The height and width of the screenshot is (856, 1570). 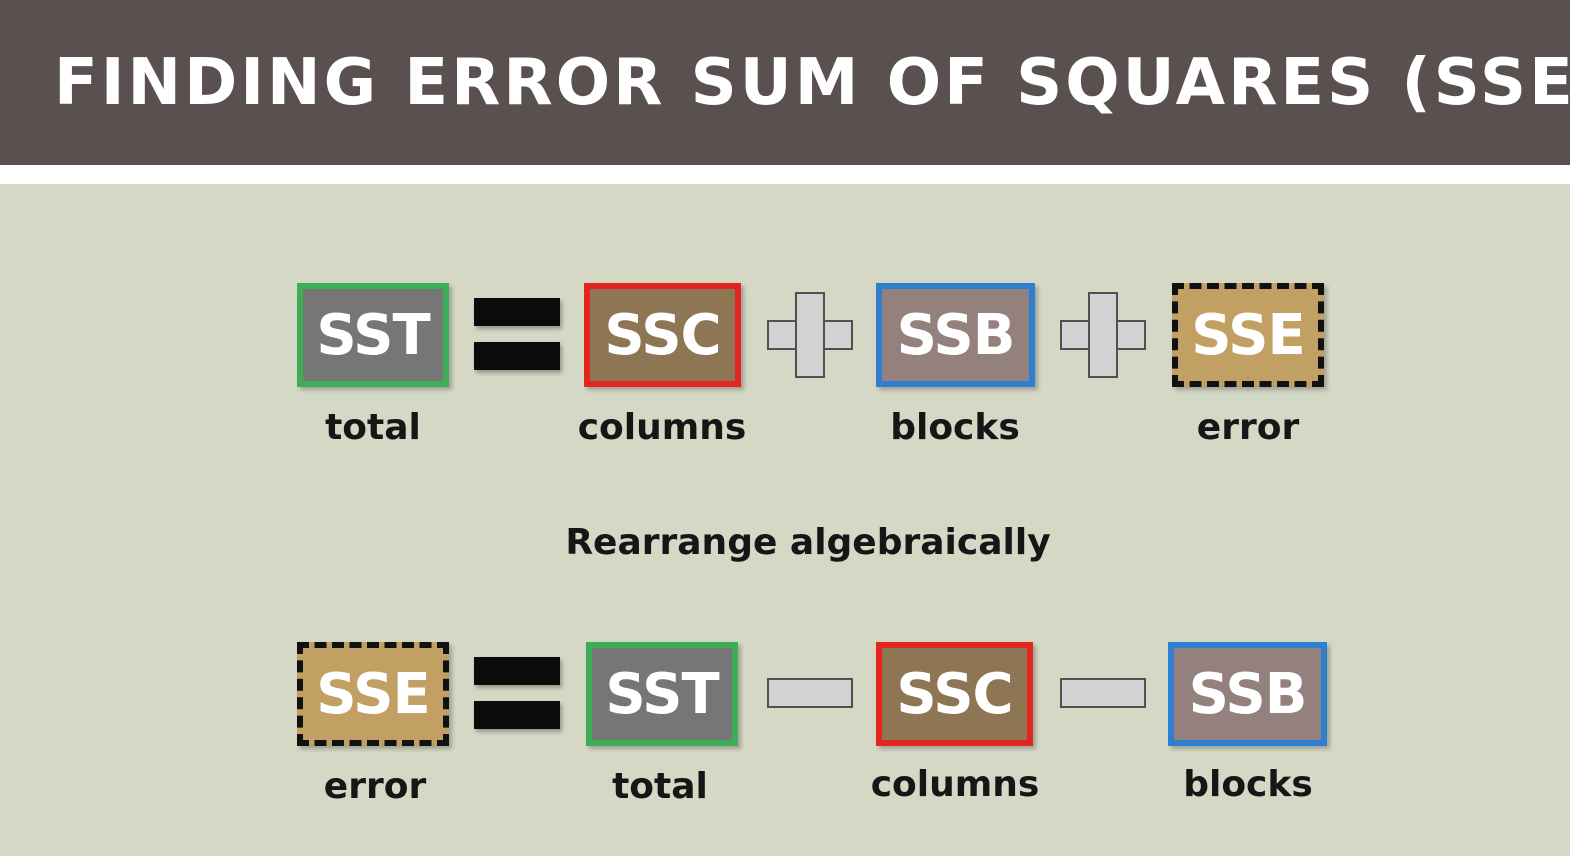 What do you see at coordinates (808, 542) in the screenshot?
I see `rearrange-caption: Rearrange algebraically` at bounding box center [808, 542].